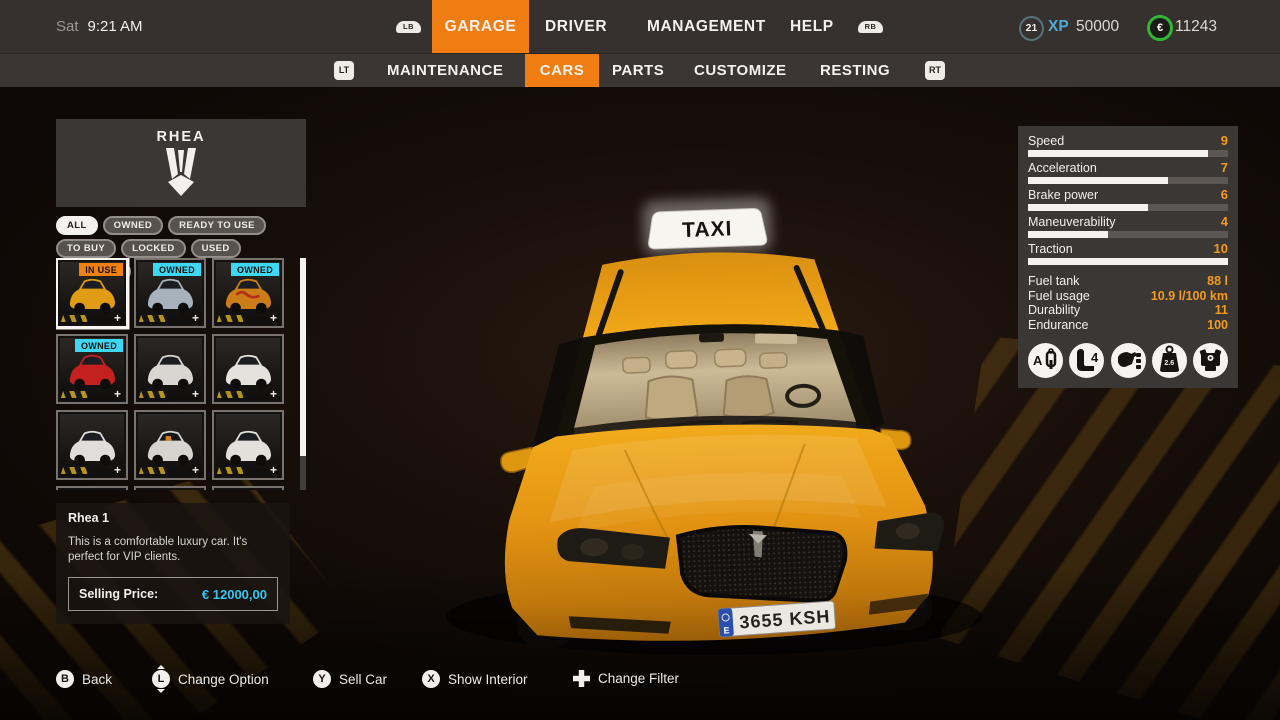 The width and height of the screenshot is (1280, 720). I want to click on tab-customize: CUSTOMIZE, so click(740, 70).